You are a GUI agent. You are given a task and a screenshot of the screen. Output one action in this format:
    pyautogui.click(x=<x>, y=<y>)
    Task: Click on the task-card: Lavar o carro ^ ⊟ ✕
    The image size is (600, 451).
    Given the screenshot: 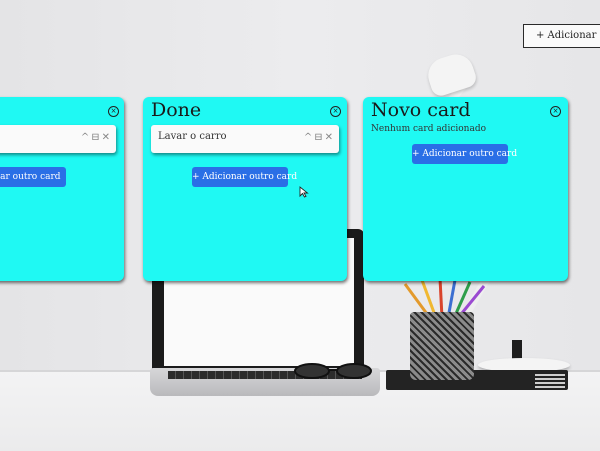 What is the action you would take?
    pyautogui.click(x=245, y=139)
    